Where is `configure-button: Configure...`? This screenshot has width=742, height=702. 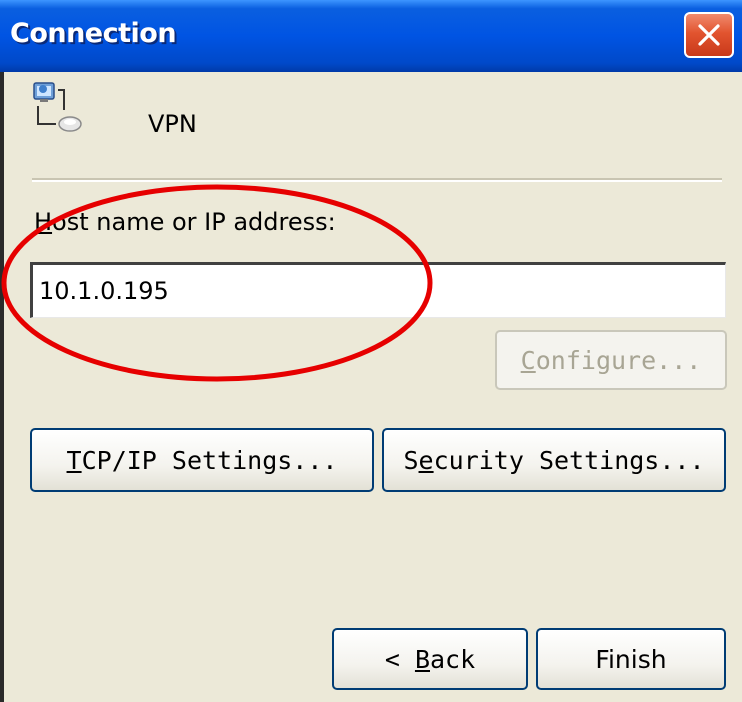
configure-button: Configure... is located at coordinates (611, 360).